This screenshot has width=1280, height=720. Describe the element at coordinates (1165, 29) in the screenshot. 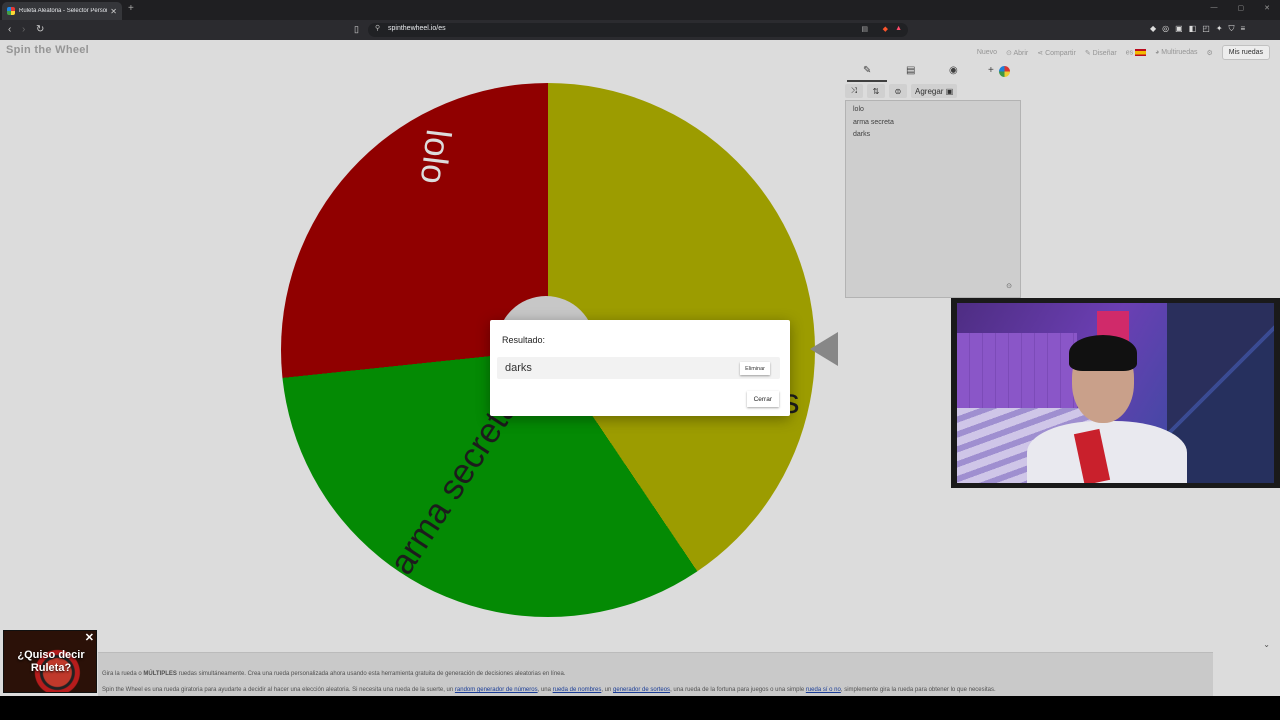

I see `extension-icon: ◎` at that location.